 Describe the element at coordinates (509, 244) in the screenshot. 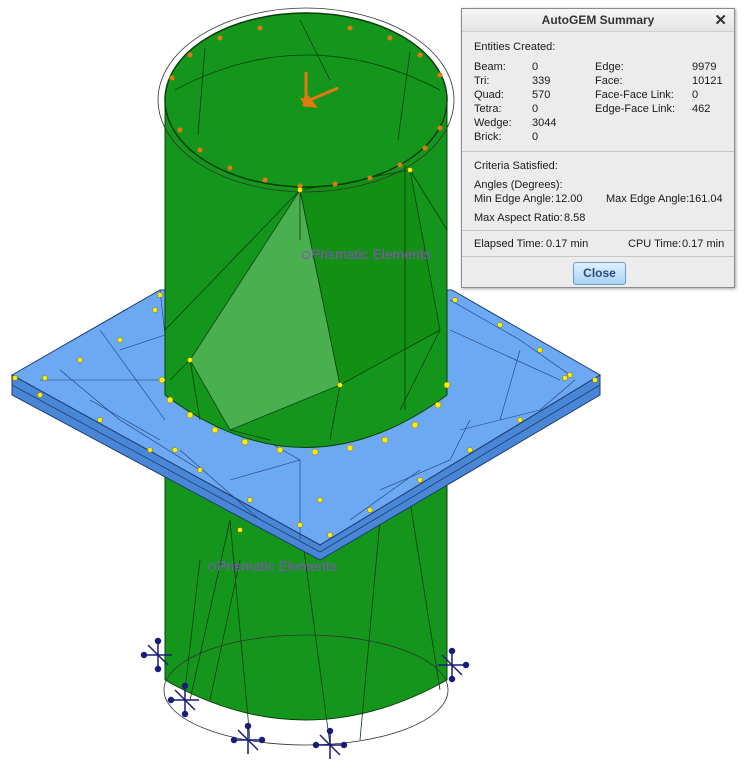

I see `elapsed-time-label: Elapsed Time:` at that location.